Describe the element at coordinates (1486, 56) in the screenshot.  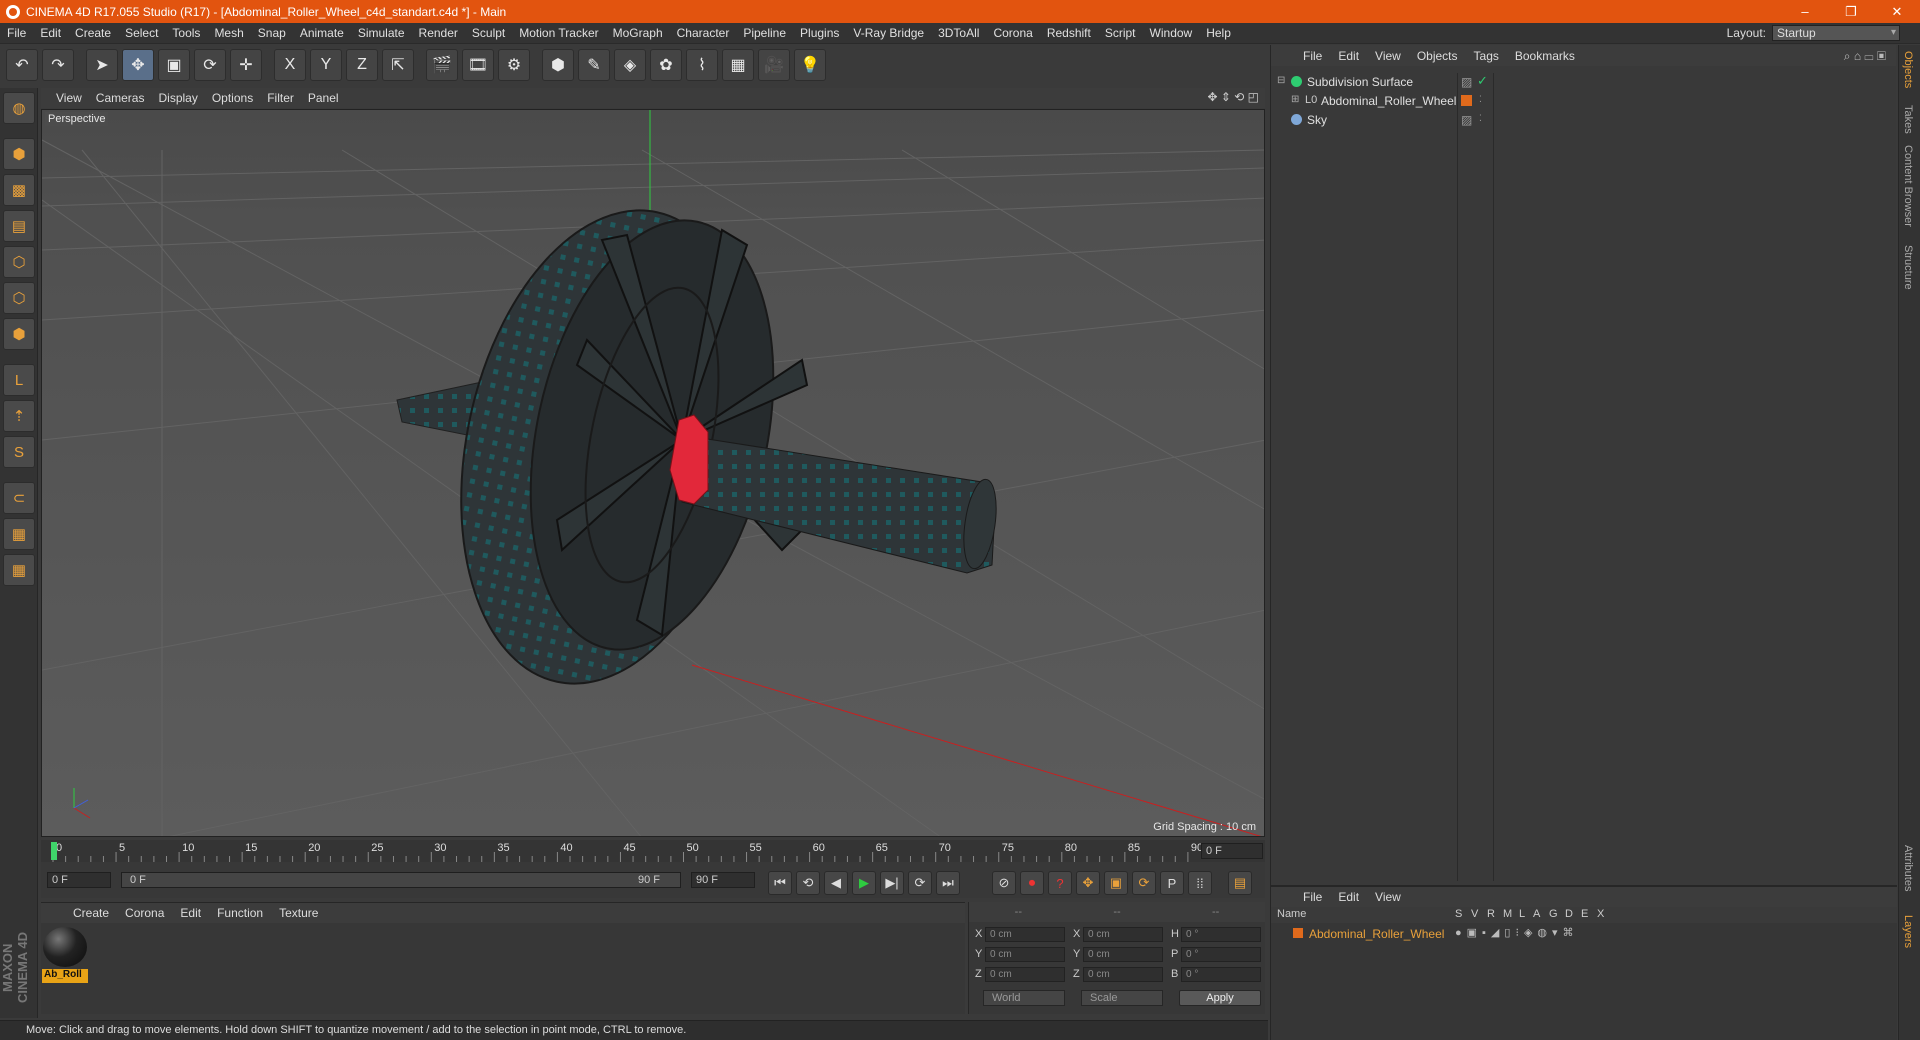
I see `object-menu-tags: Tags` at that location.